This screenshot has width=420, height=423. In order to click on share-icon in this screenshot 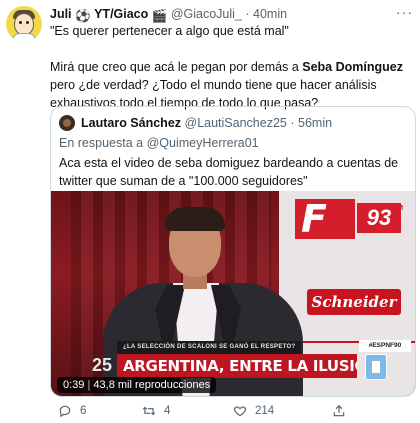, I will do `click(339, 410)`.